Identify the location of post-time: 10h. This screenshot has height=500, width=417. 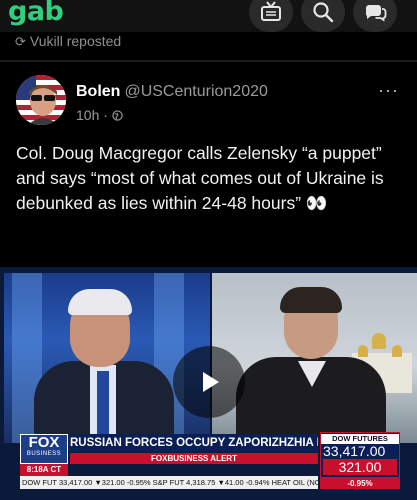
(87, 115).